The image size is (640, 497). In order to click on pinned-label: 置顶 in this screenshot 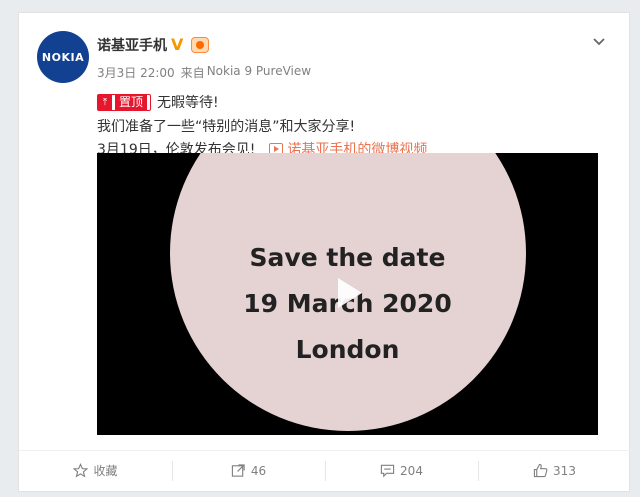, I will do `click(131, 102)`.